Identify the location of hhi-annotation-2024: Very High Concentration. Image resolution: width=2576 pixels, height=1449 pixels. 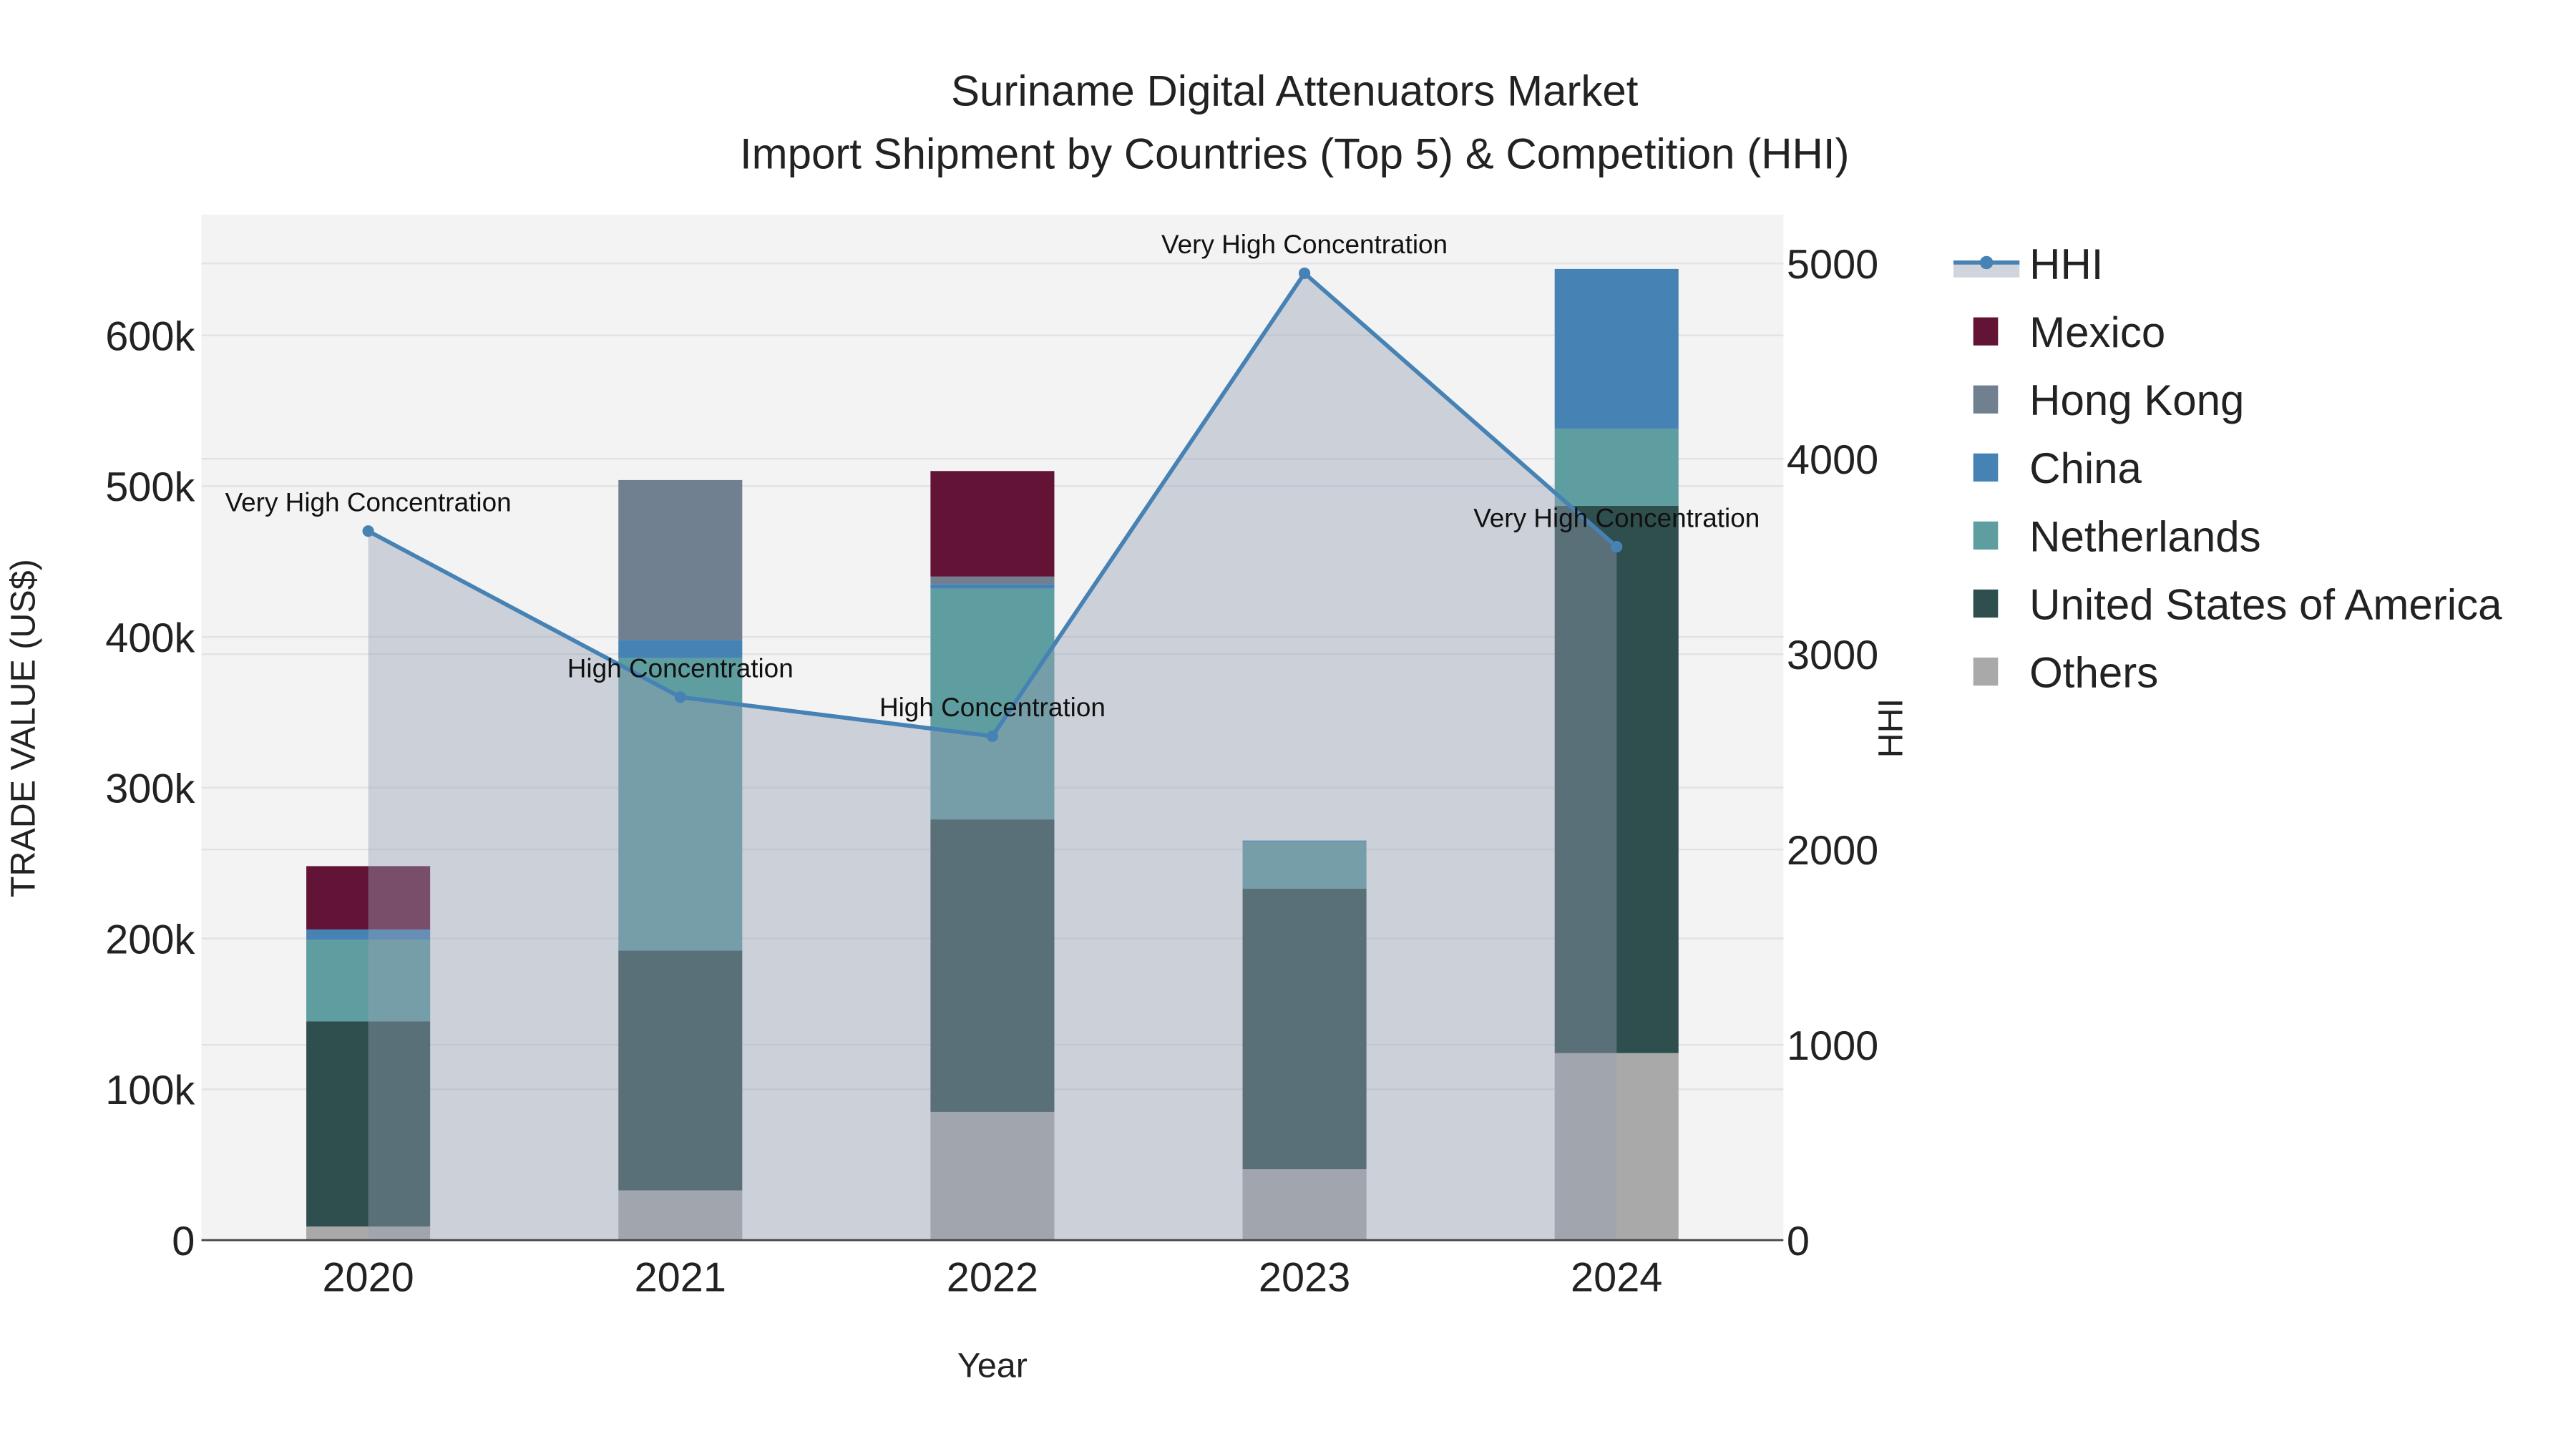
(1616, 517).